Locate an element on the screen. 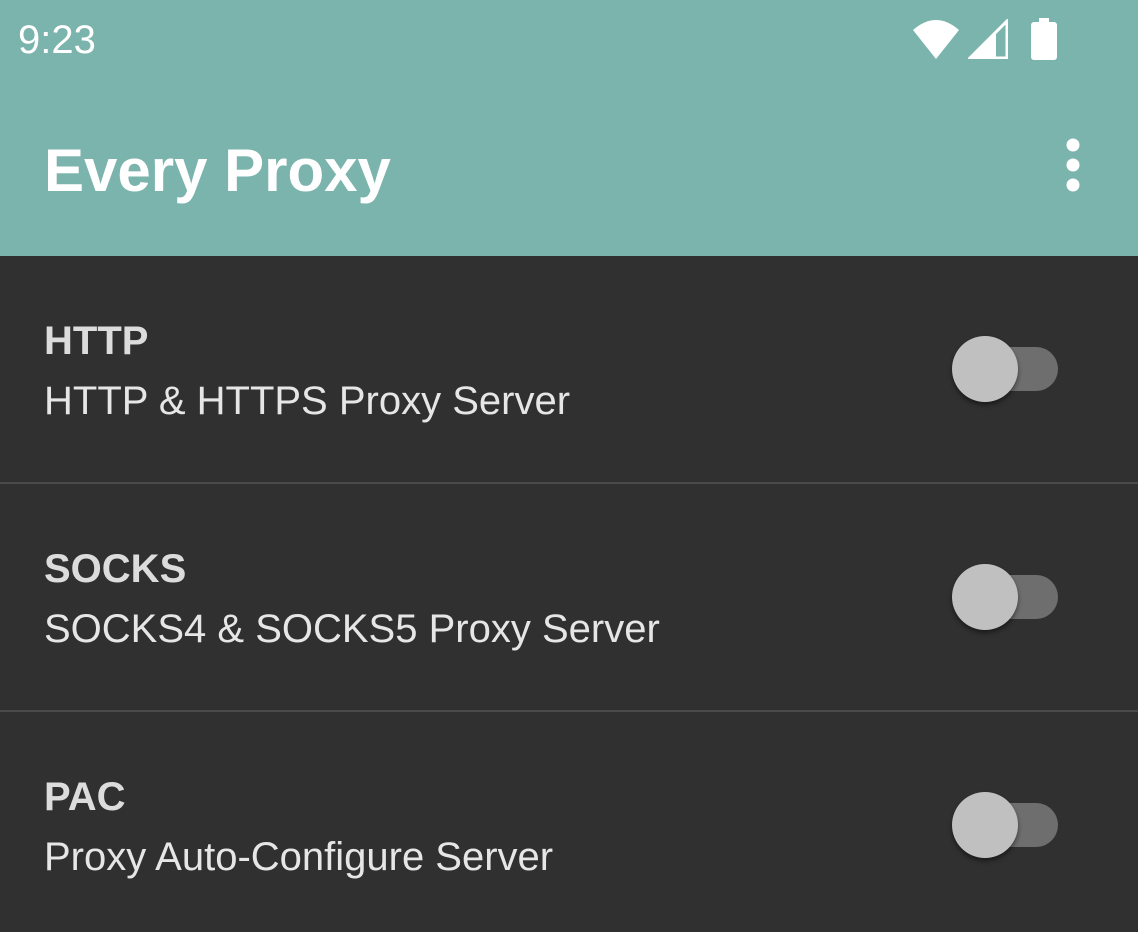 The width and height of the screenshot is (1138, 932). socks-toggle is located at coordinates (1006, 597).